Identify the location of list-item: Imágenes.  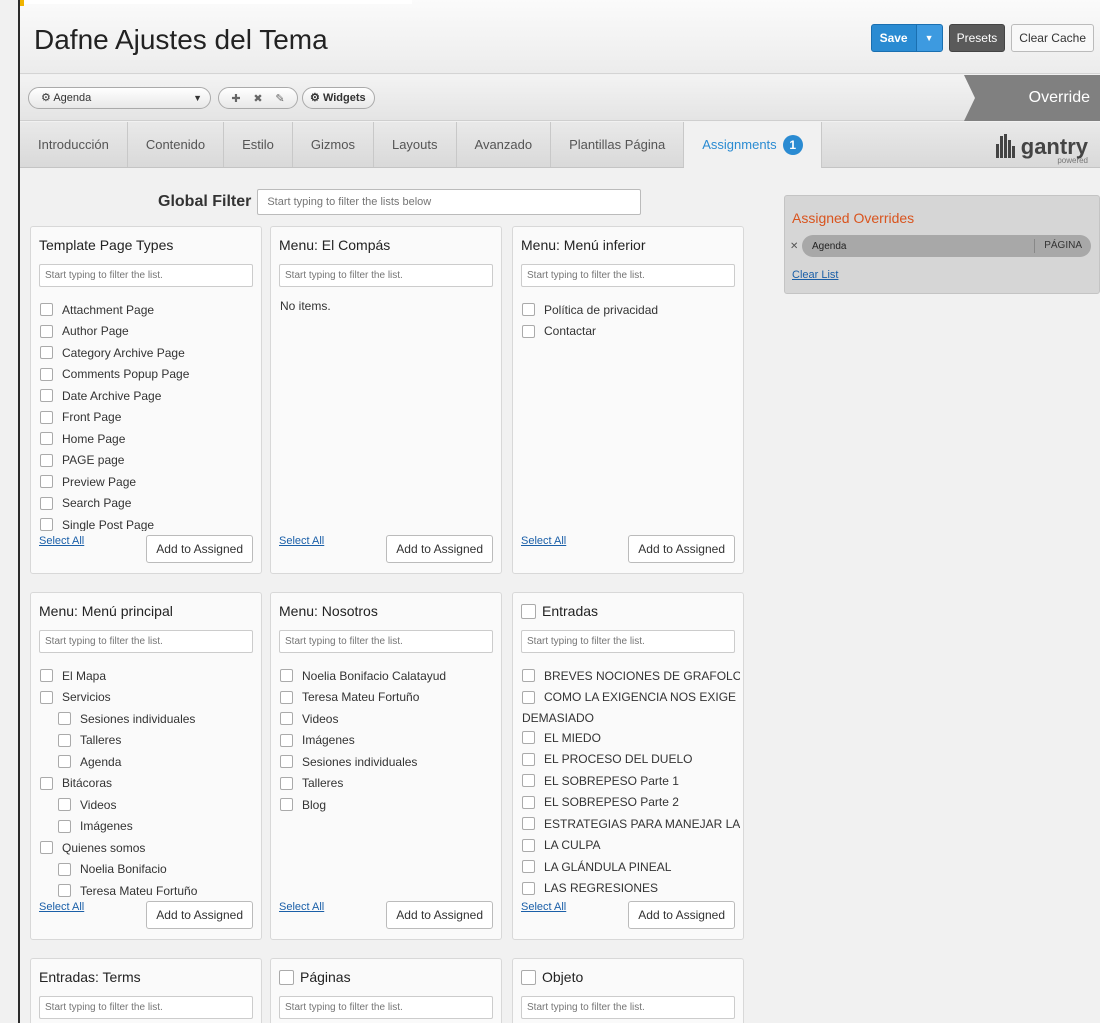
(149, 827).